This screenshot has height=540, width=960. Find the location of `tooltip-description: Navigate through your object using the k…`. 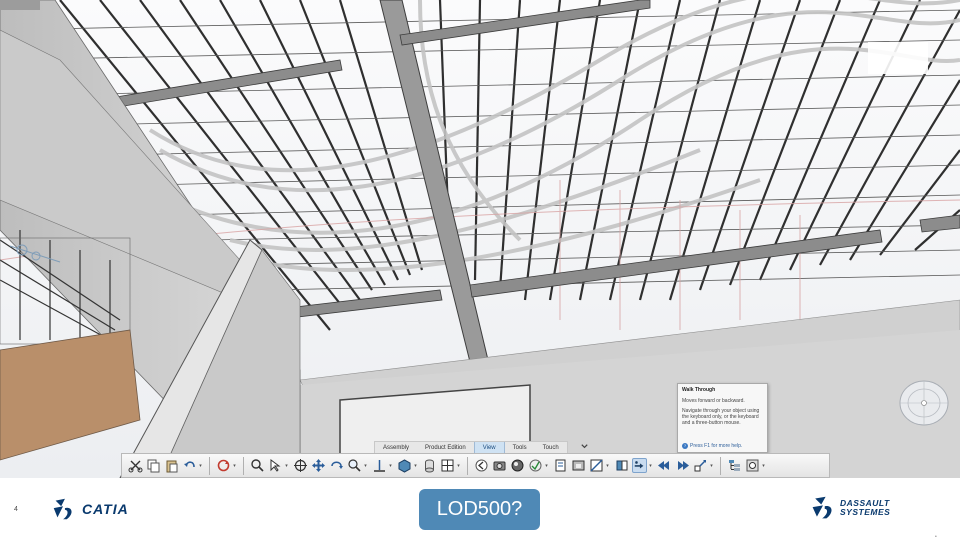

tooltip-description: Navigate through your object using the k… is located at coordinates (721, 417).